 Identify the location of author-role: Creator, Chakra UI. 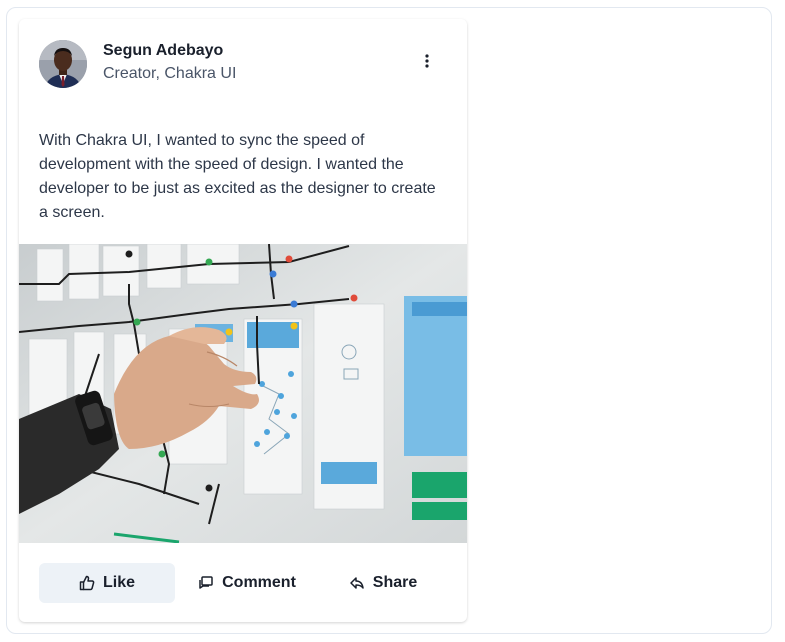
(170, 73).